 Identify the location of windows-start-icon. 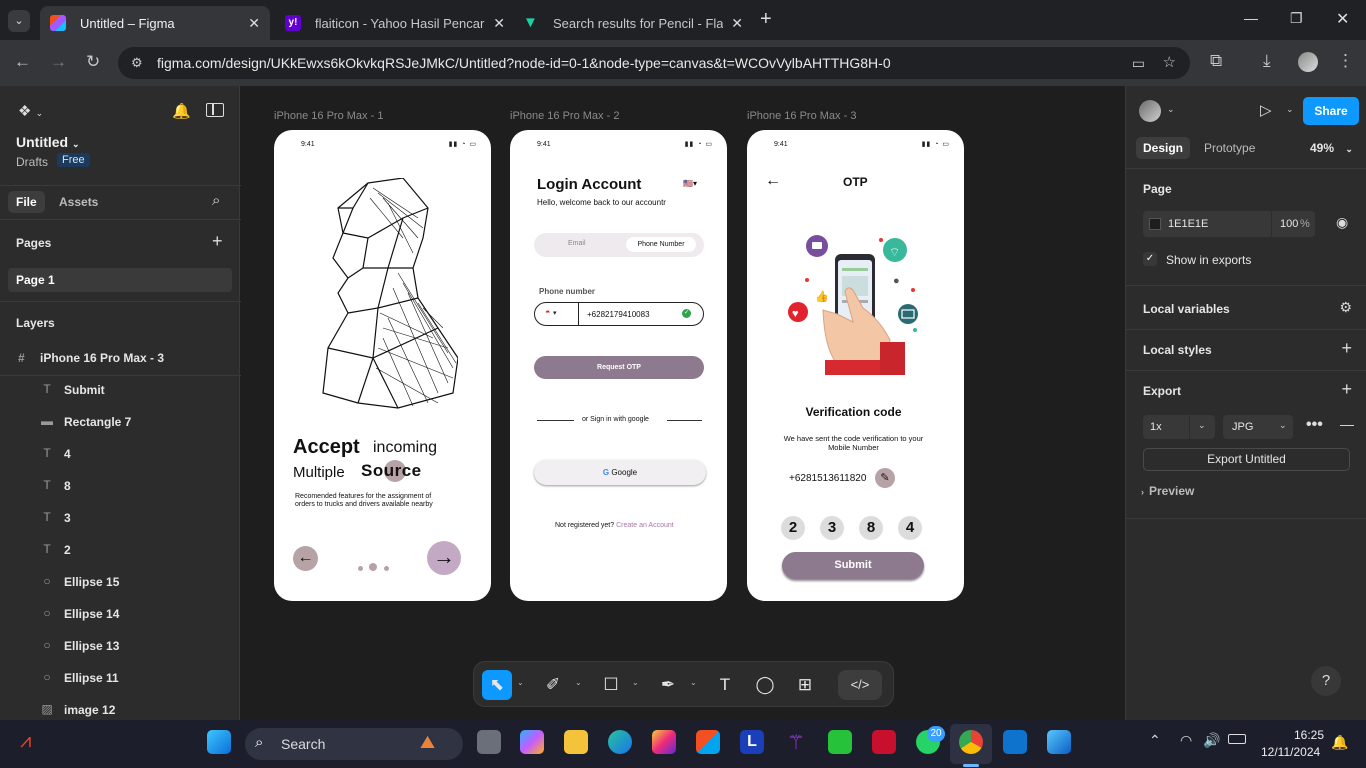
(219, 742).